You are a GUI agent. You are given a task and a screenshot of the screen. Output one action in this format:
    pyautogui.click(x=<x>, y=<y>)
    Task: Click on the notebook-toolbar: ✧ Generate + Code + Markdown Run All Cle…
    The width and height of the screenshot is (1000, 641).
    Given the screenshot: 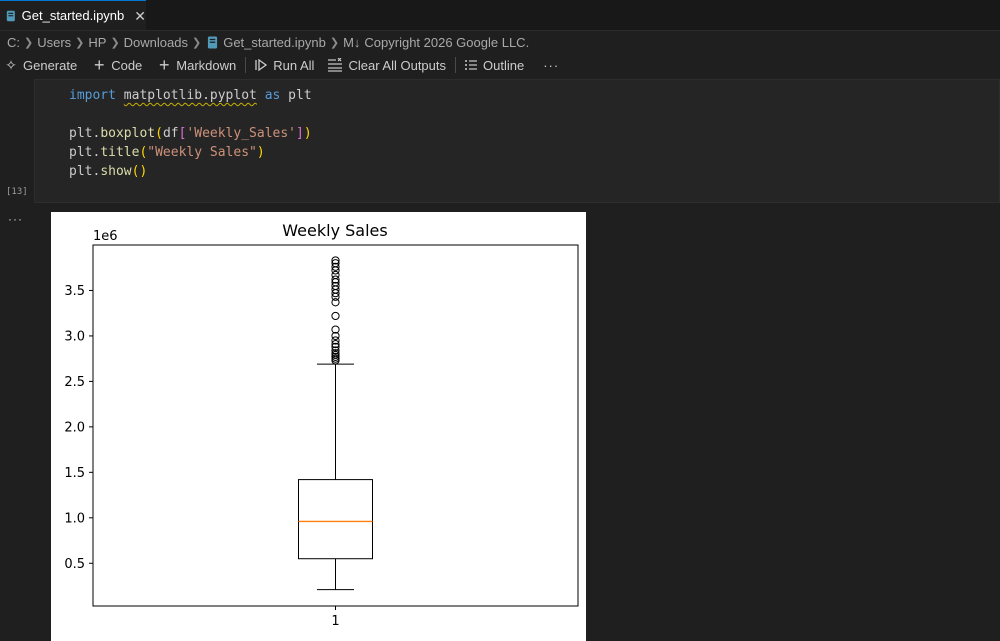 What is the action you would take?
    pyautogui.click(x=500, y=65)
    